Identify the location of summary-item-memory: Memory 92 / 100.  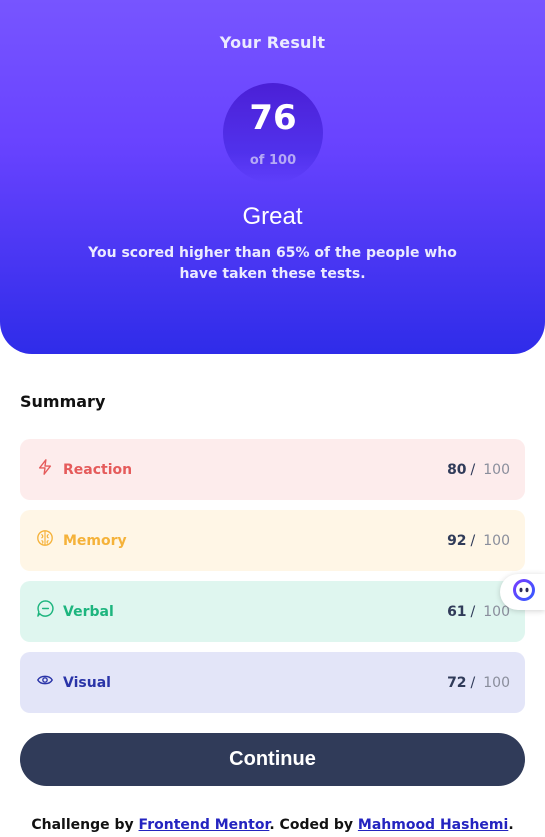
(272, 540).